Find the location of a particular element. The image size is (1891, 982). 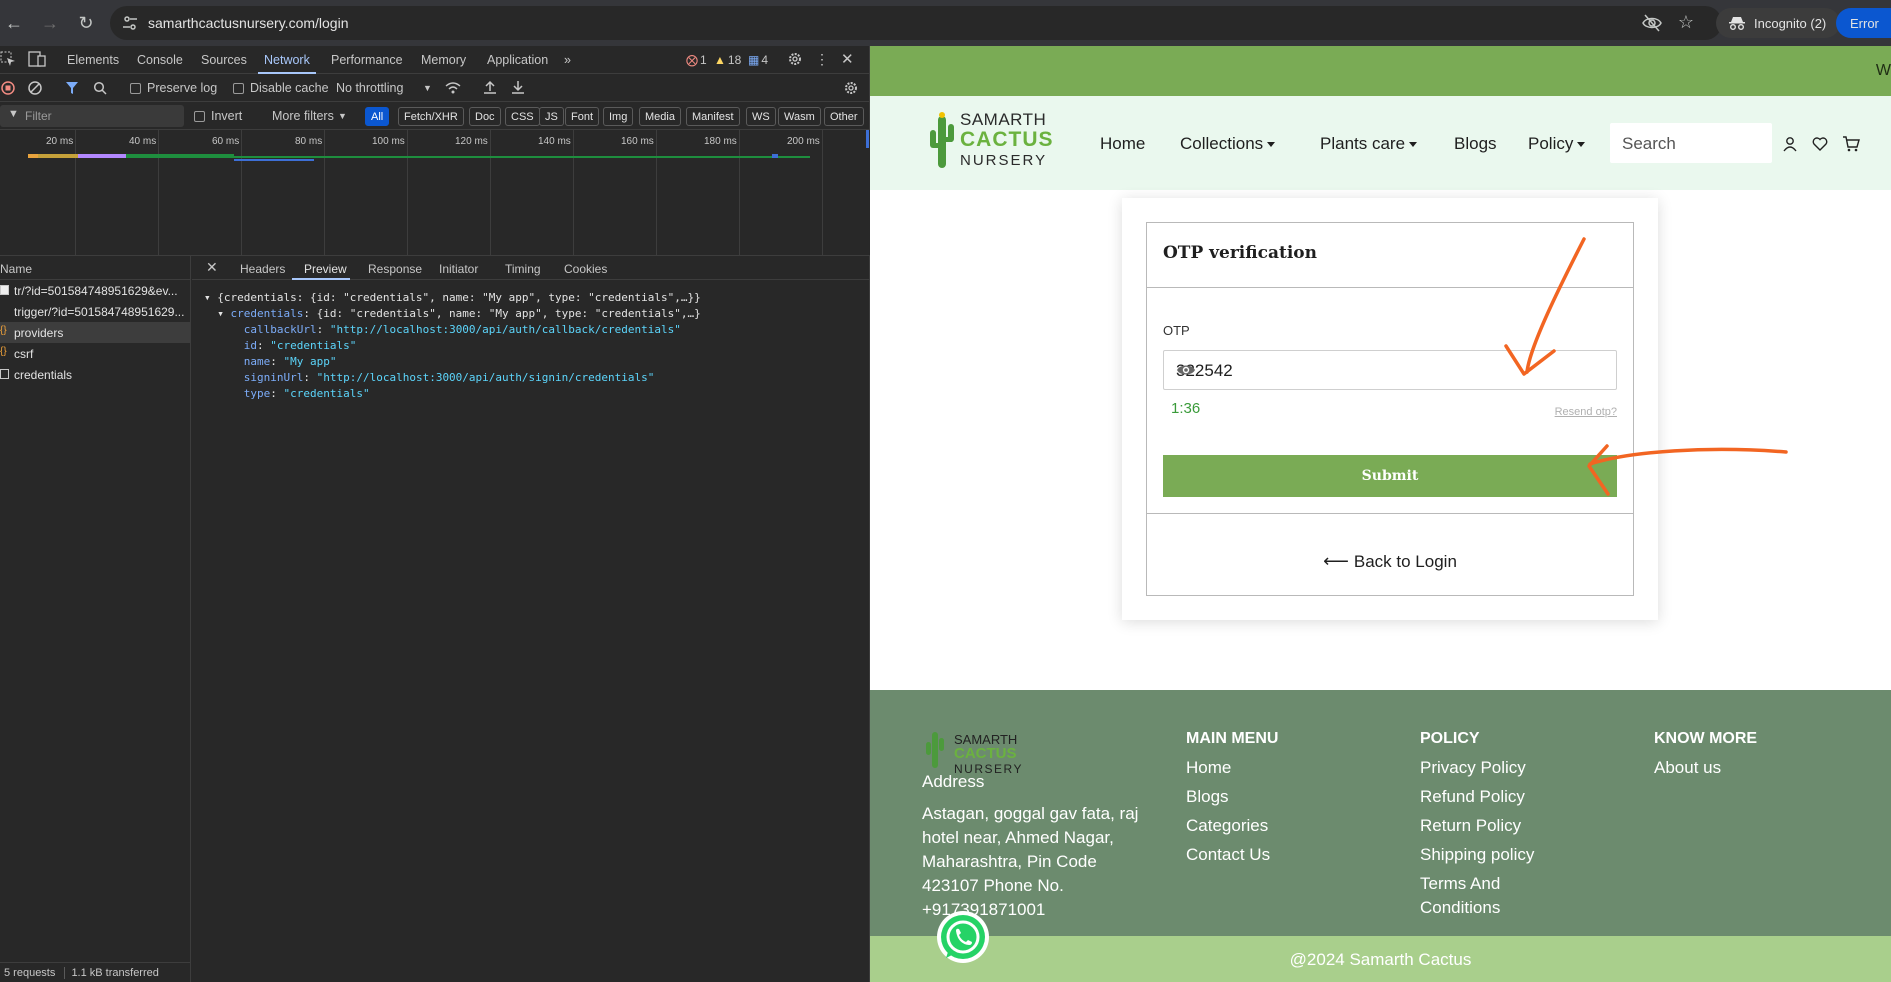

more-filters-caret-icon: ▼ is located at coordinates (342, 116).